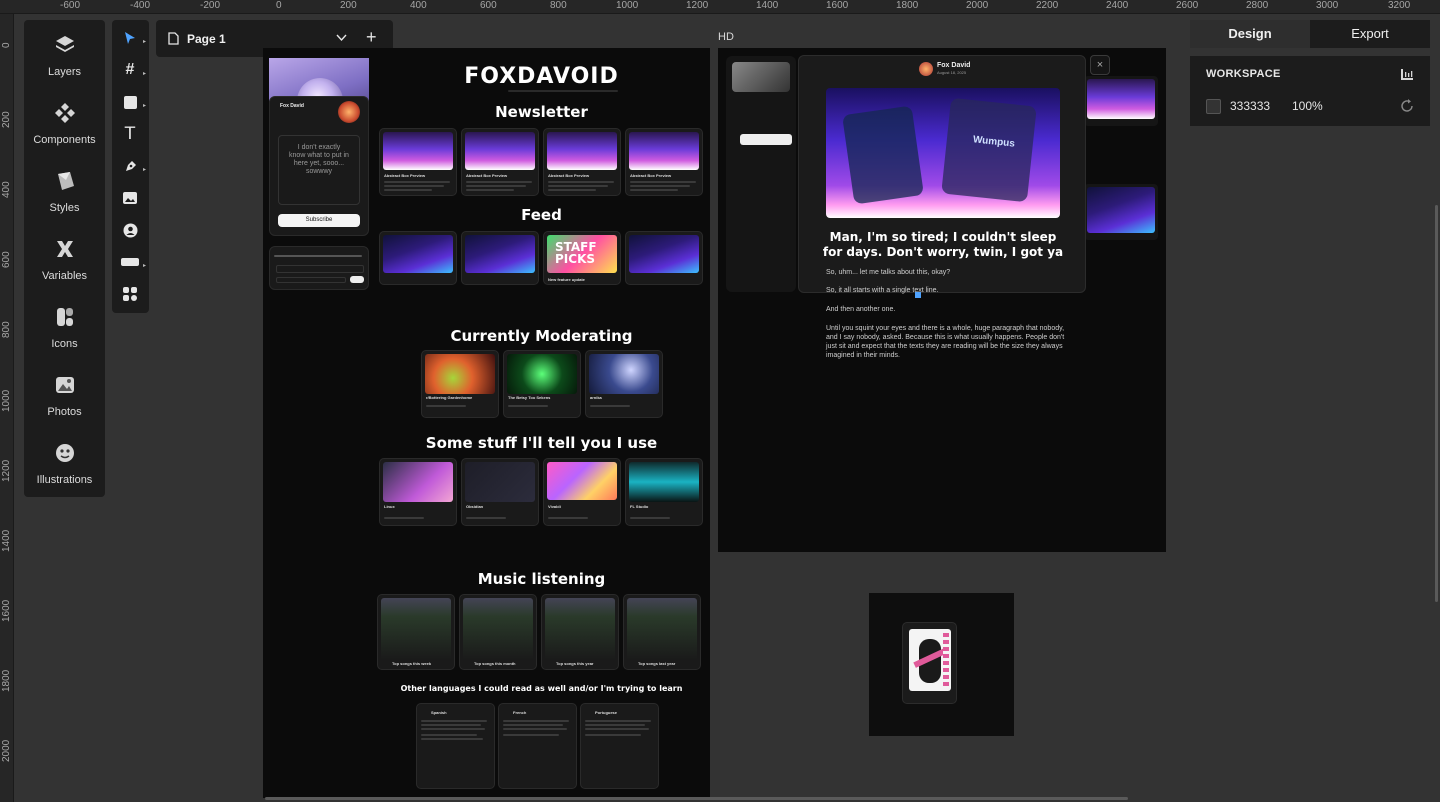 The height and width of the screenshot is (802, 1440). Describe the element at coordinates (651, 175) in the screenshot. I see `card-title: Abstract Box Preview` at that location.